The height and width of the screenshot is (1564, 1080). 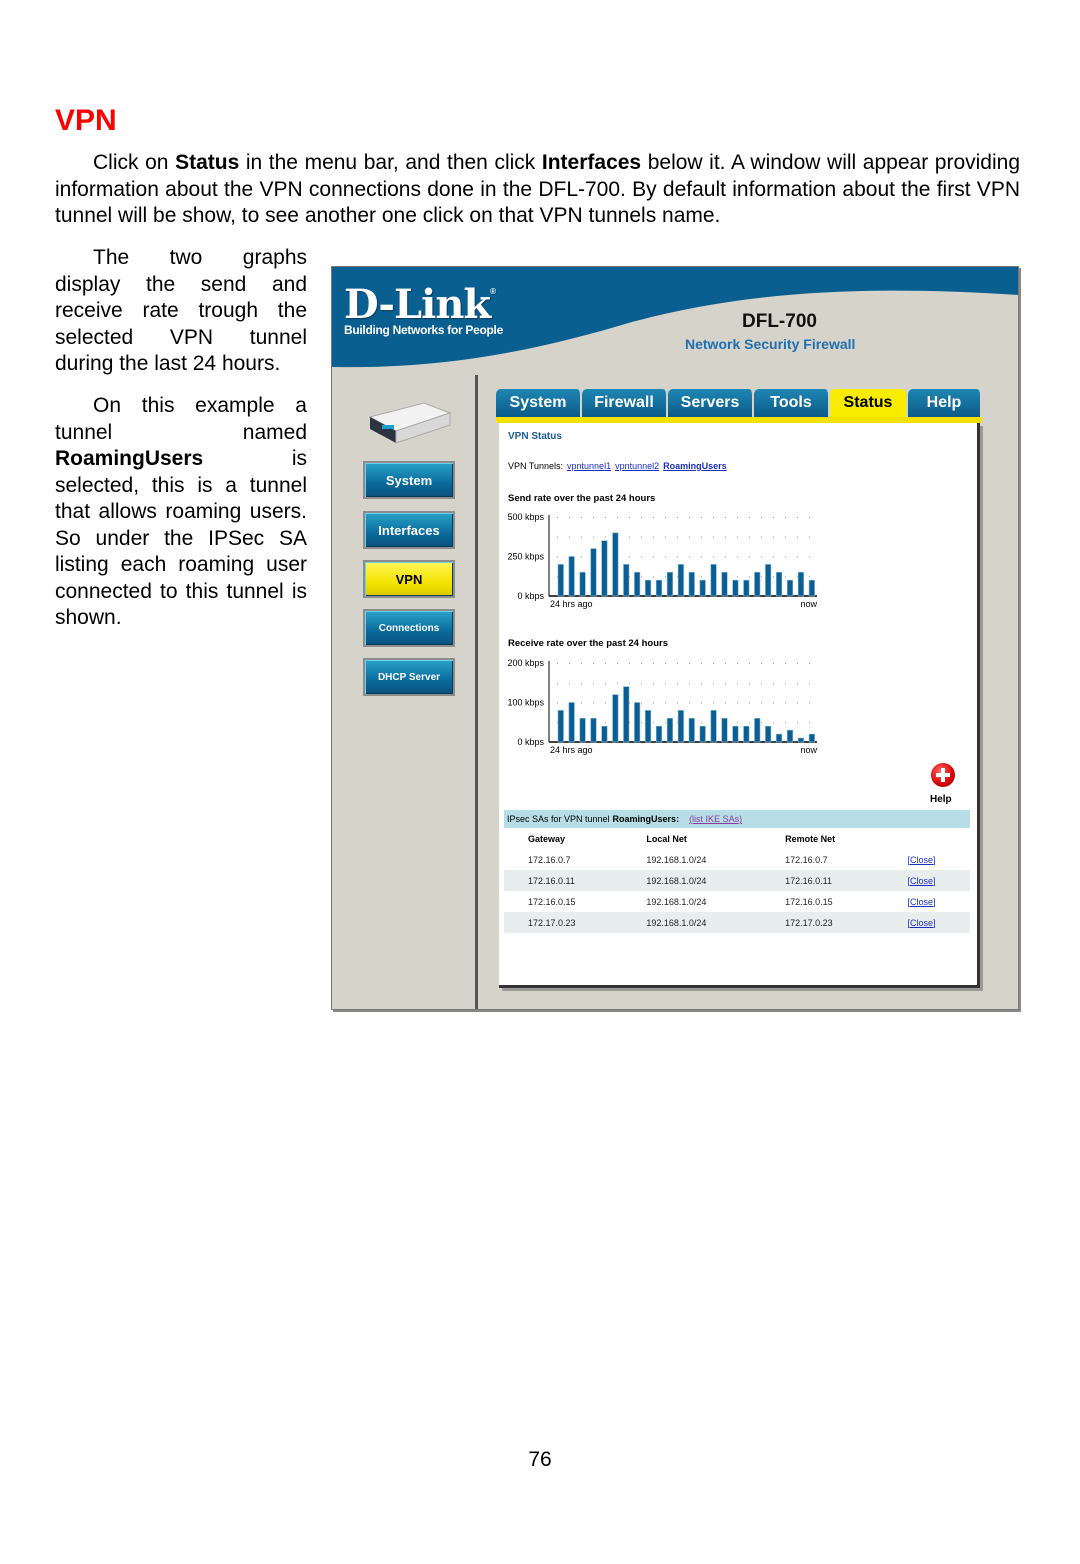 I want to click on sidebar-item-system: System, so click(x=409, y=480).